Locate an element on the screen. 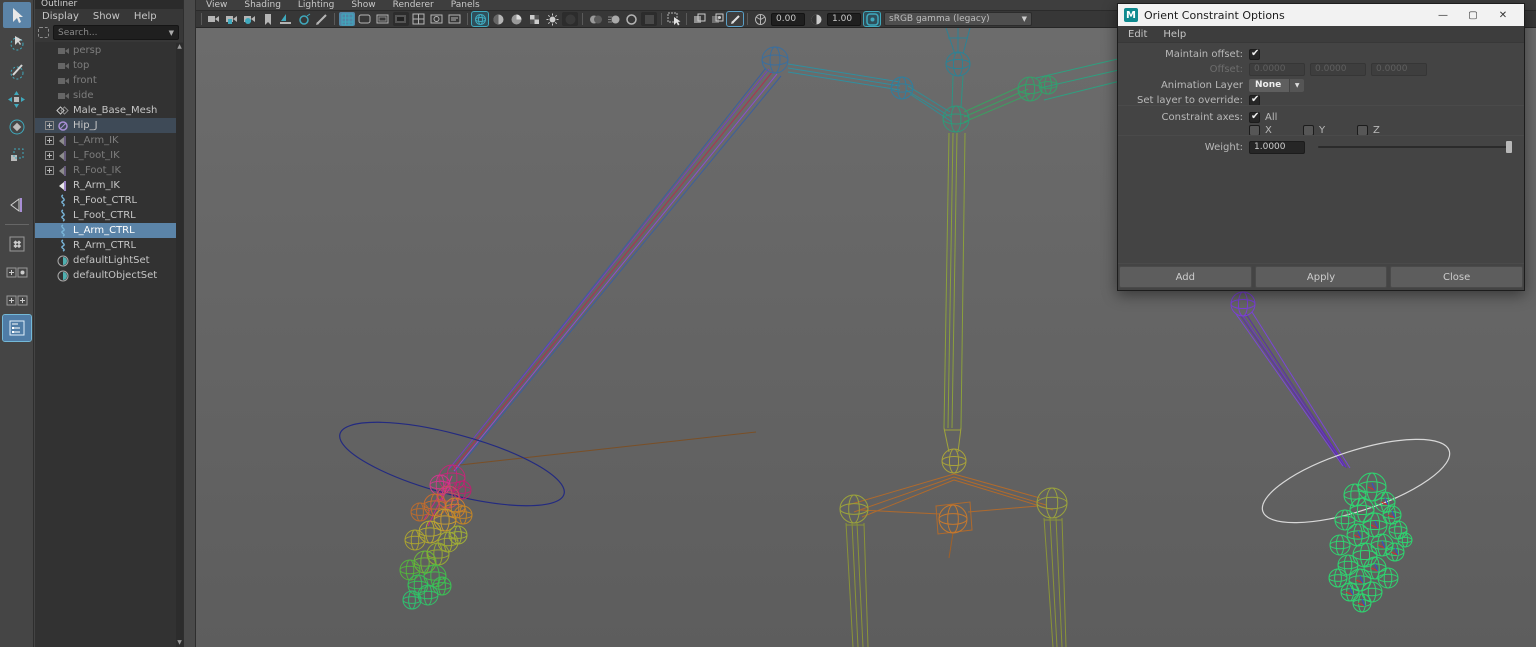  outliner-item-l_foot_ik: L_Foot_IK is located at coordinates (105, 155).